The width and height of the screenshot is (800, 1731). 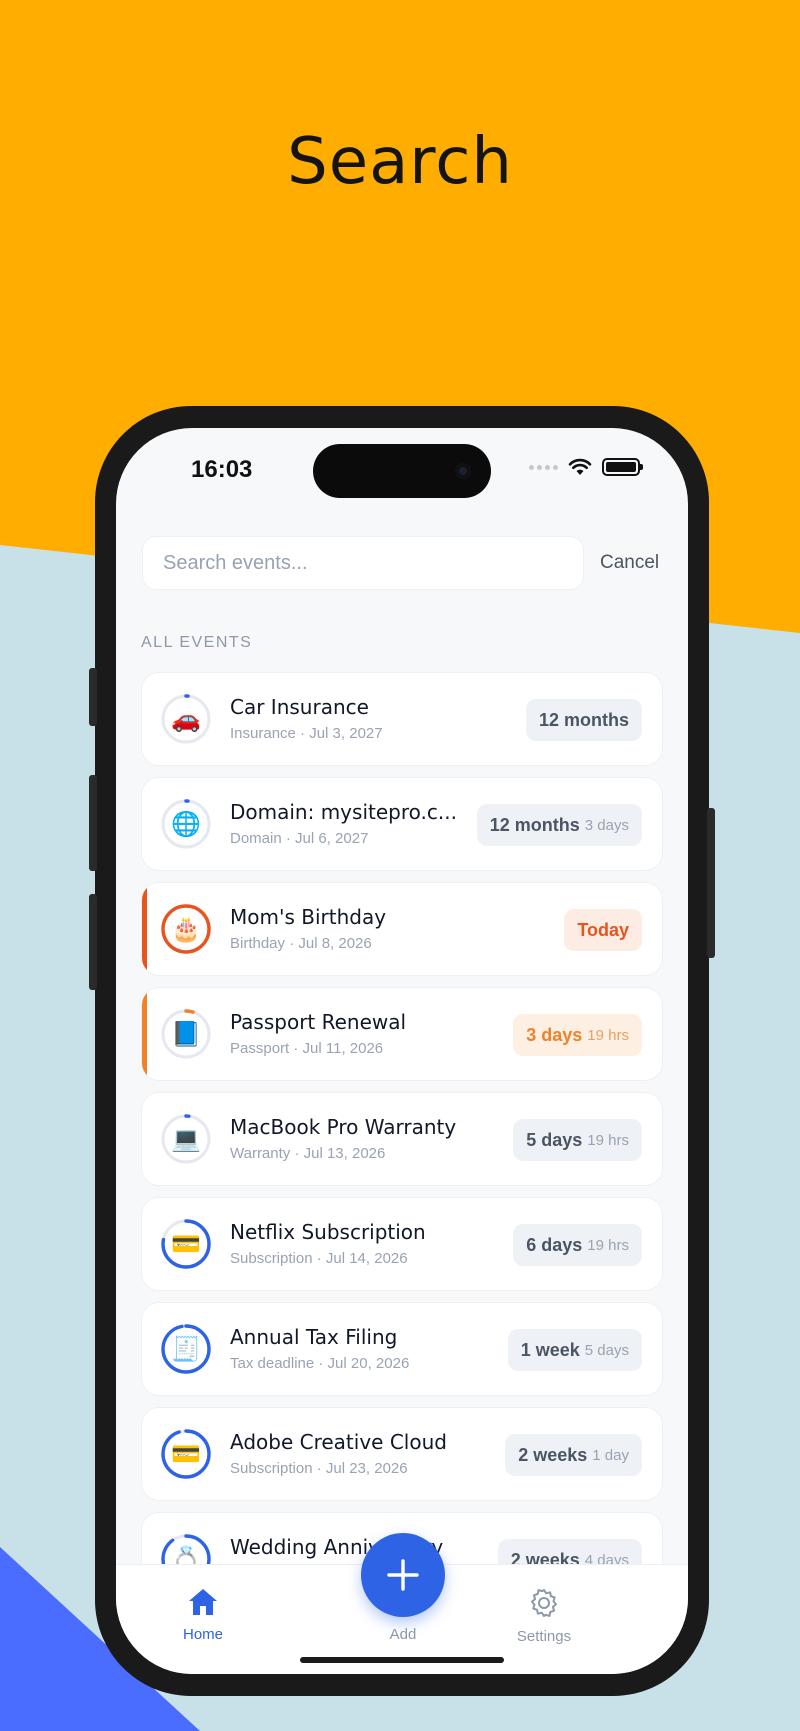 I want to click on tab-settings: Settings, so click(x=544, y=1616).